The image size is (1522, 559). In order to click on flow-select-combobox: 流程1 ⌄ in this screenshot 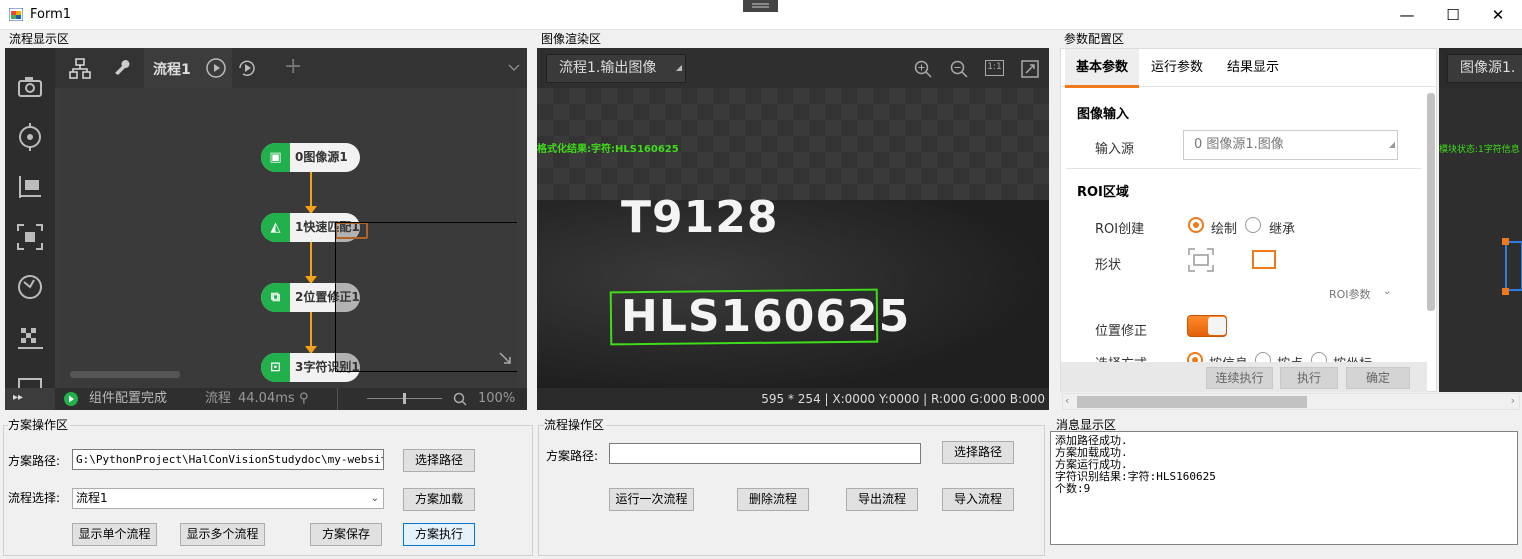, I will do `click(228, 498)`.